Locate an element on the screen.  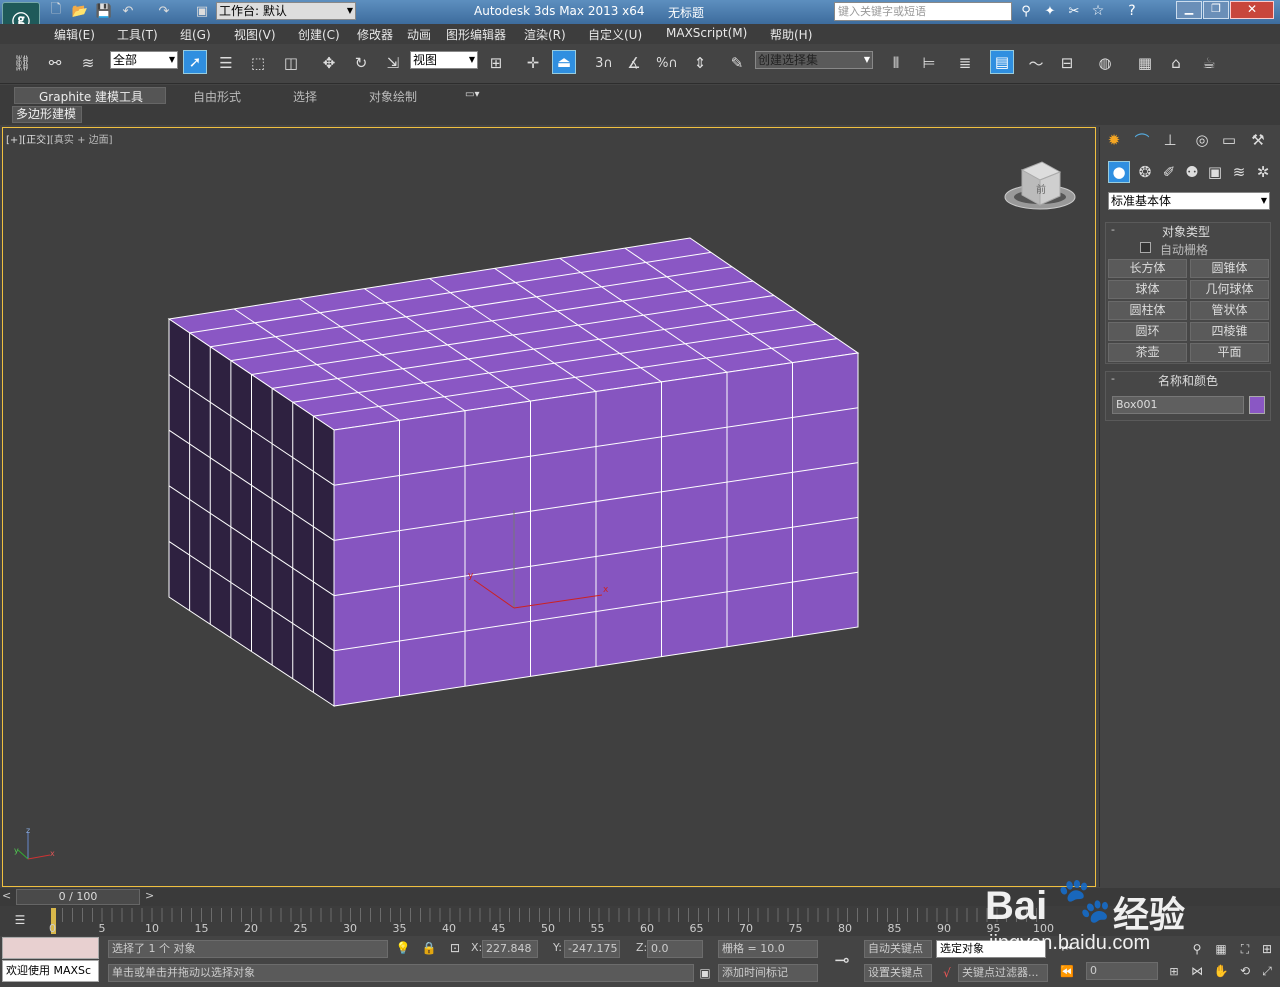
rollout-title-name-color: 名称和颜色 is located at coordinates (1188, 380).